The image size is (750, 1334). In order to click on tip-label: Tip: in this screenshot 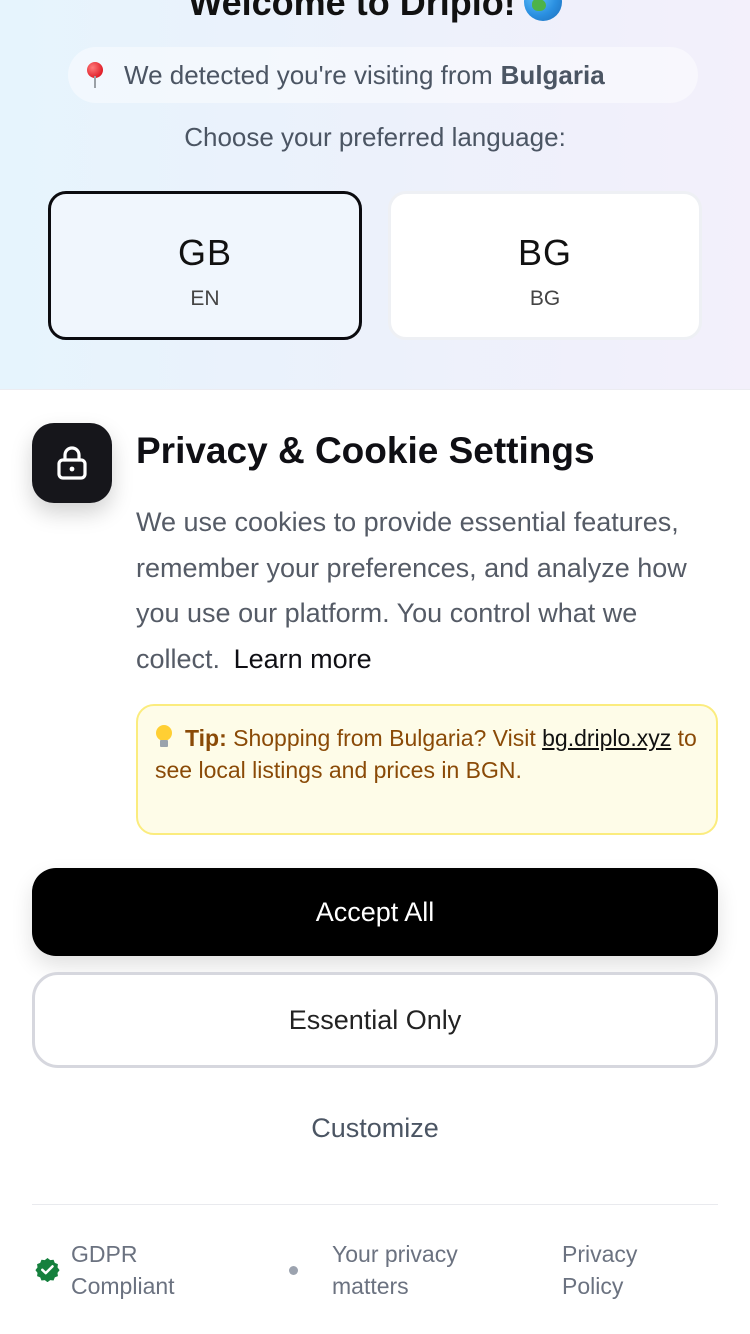, I will do `click(206, 738)`.